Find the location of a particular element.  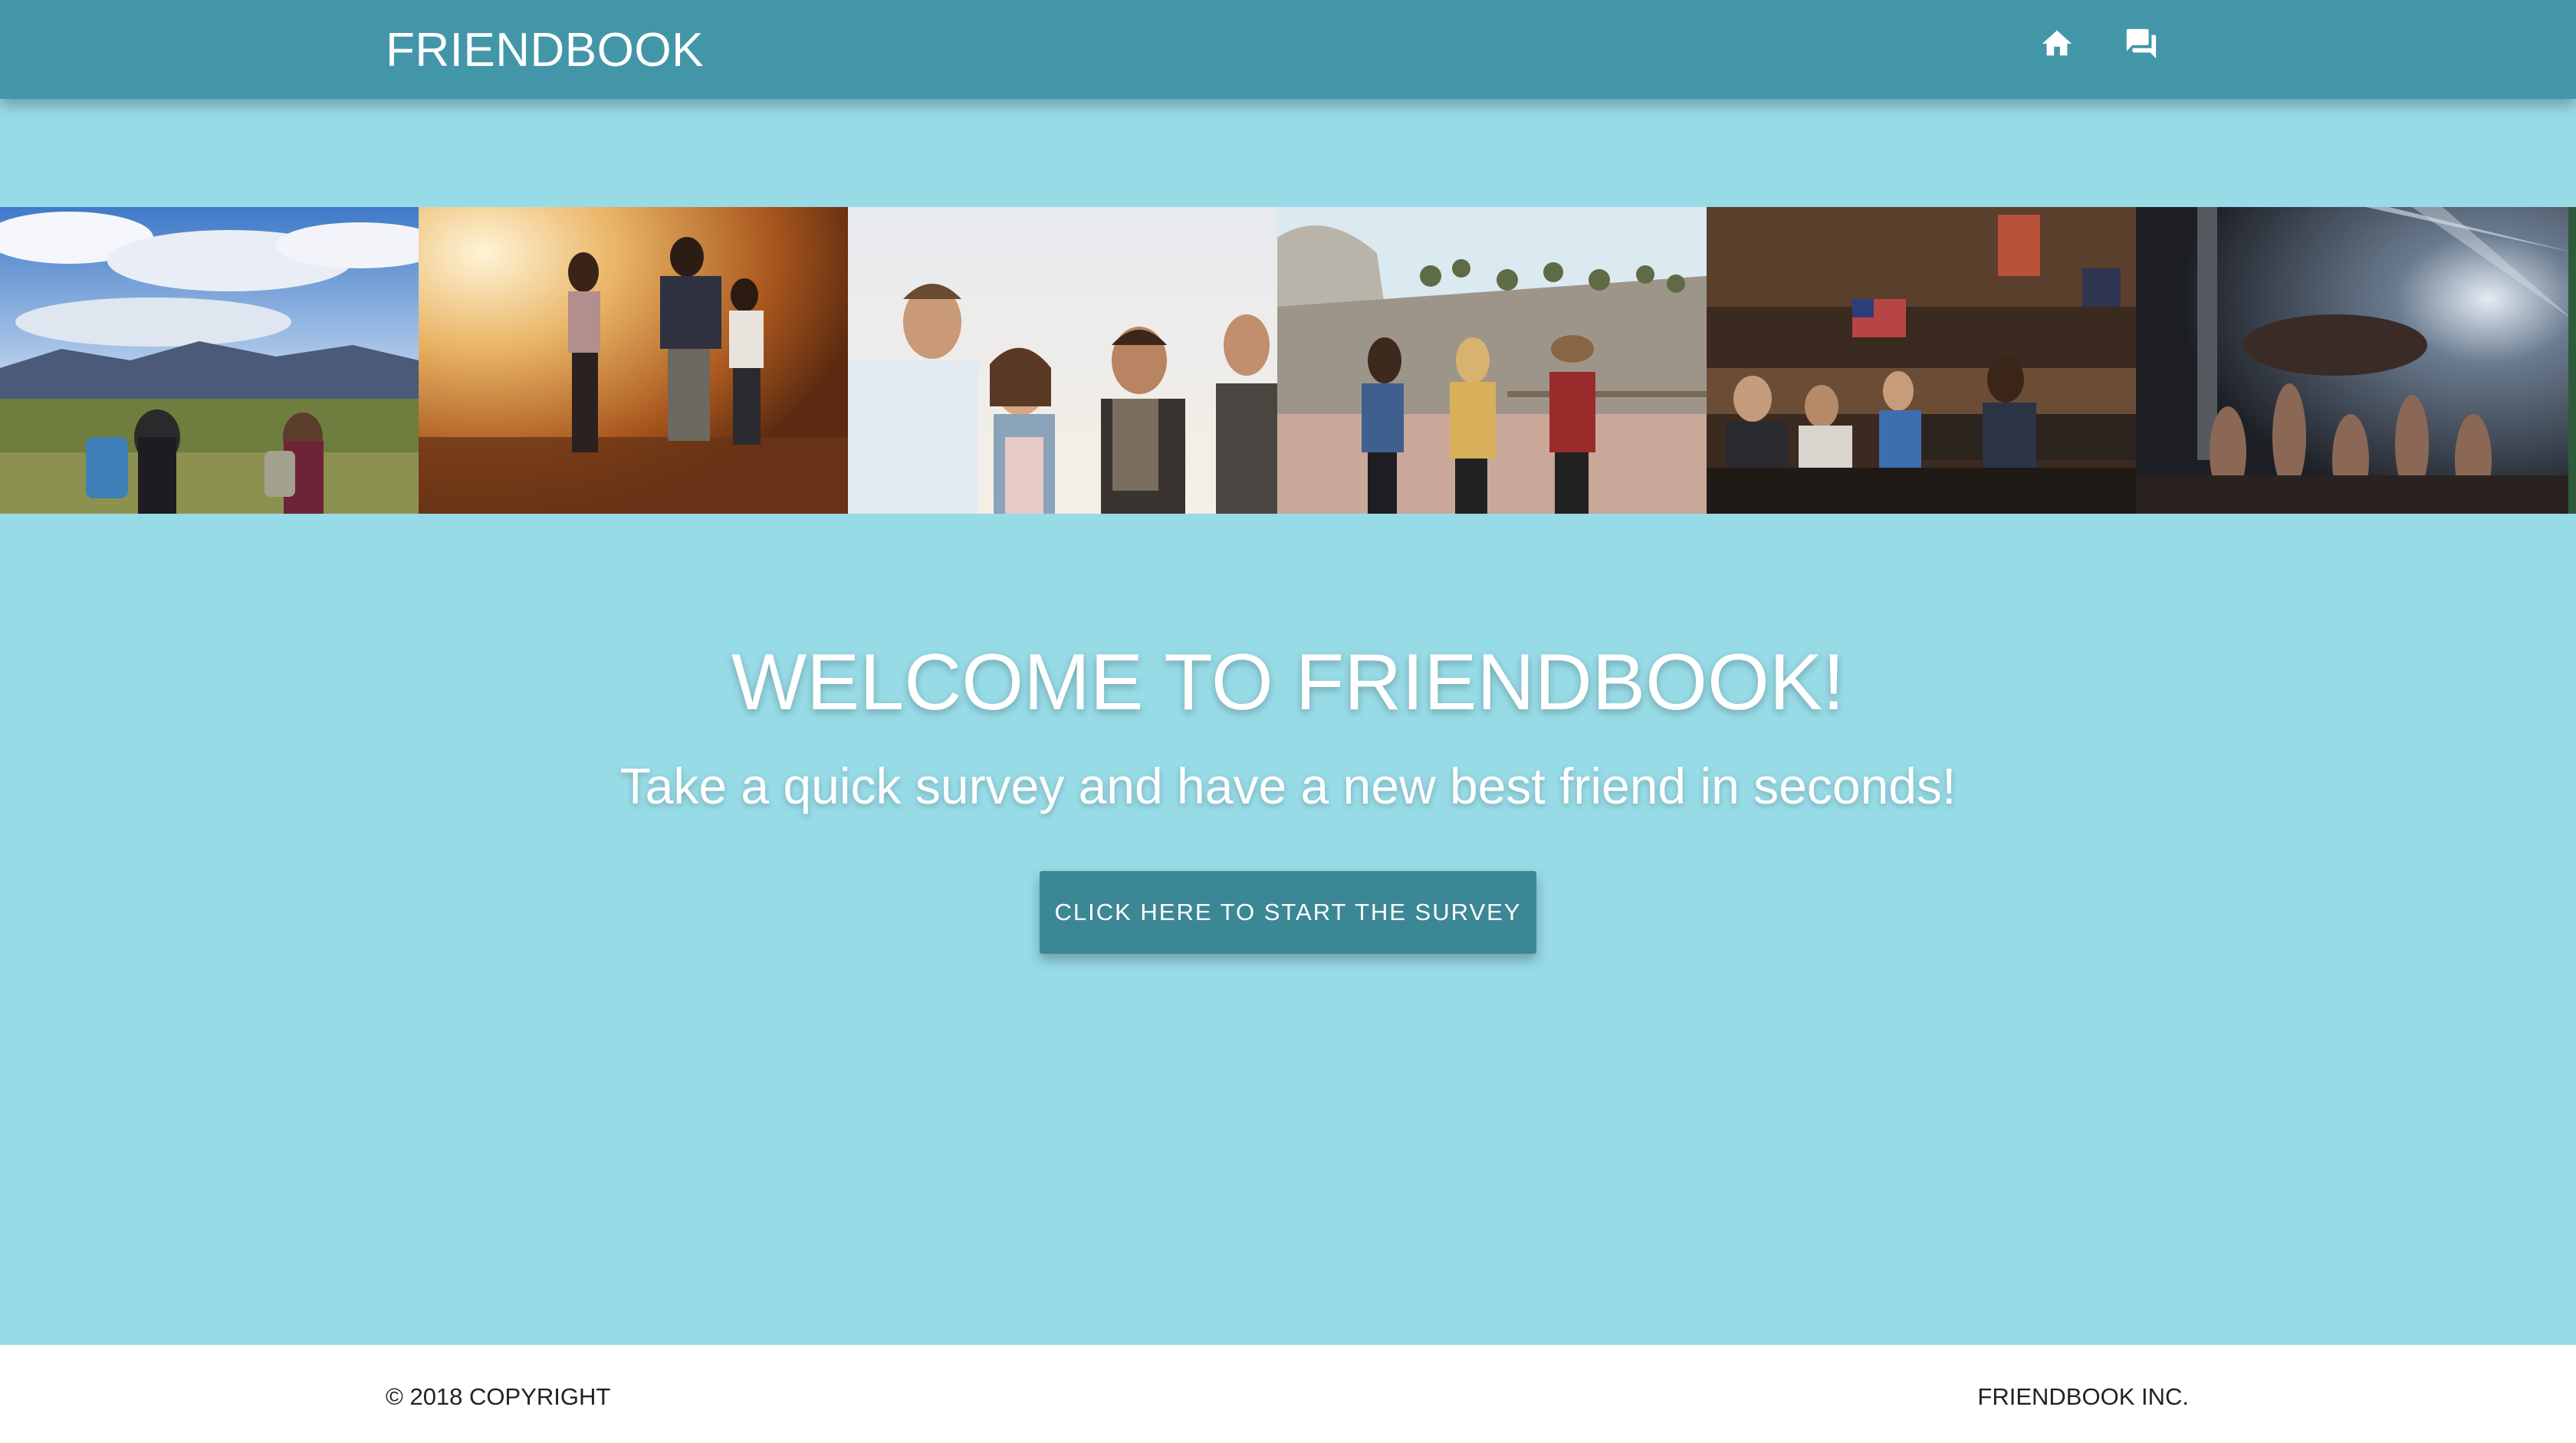

friends-walking-trail-photo is located at coordinates (1492, 361).